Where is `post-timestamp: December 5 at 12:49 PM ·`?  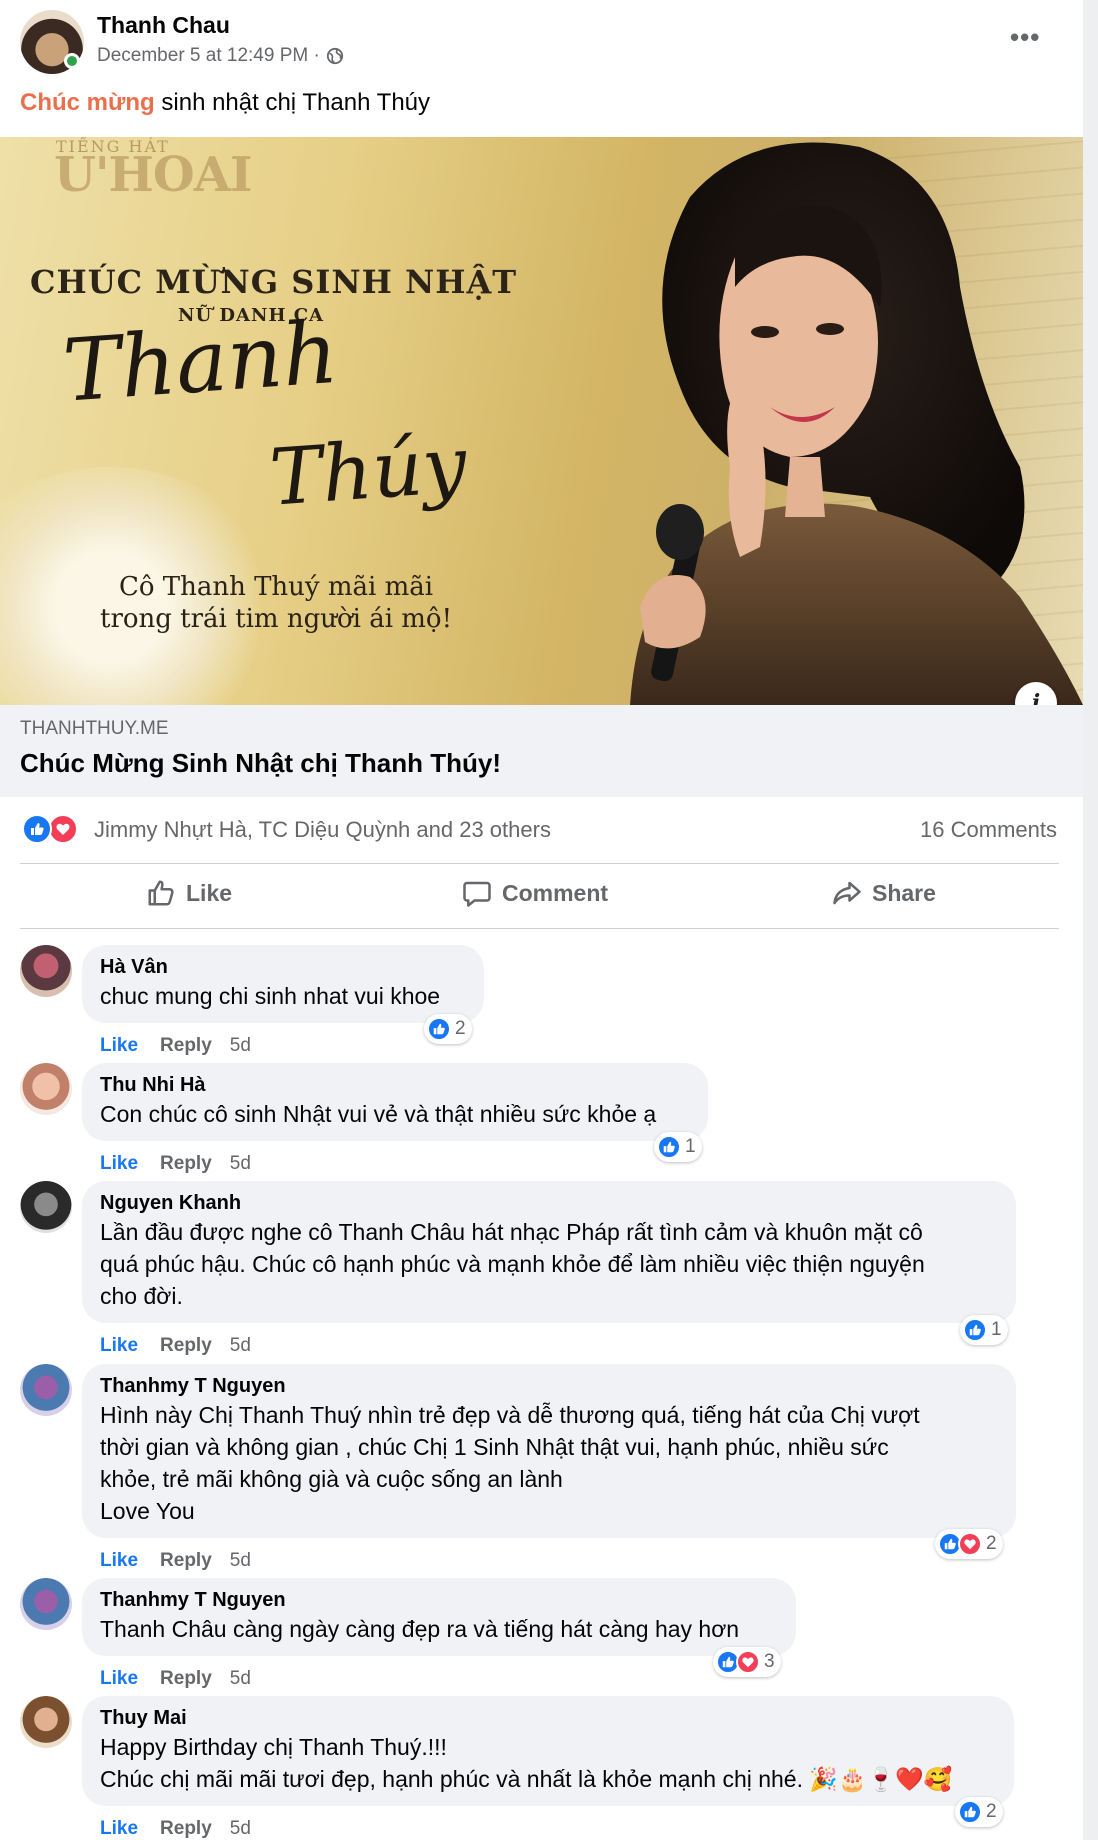 post-timestamp: December 5 at 12:49 PM · is located at coordinates (208, 56).